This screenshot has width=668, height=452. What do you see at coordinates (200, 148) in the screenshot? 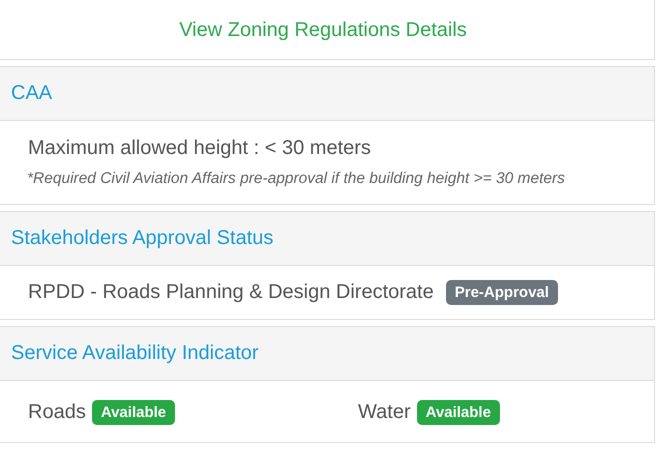
I see `height-limit-text: Maximum allowed height : < 30 meters` at bounding box center [200, 148].